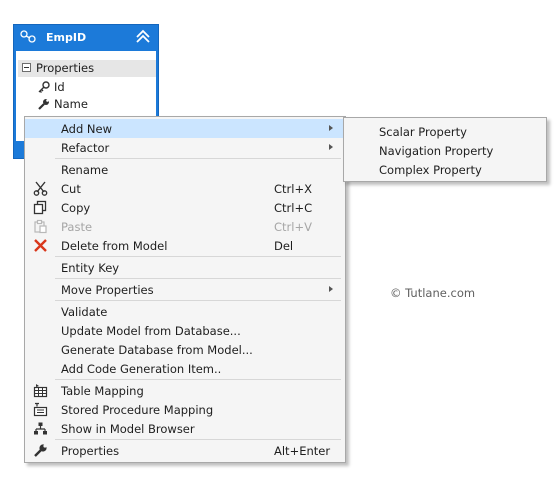 The height and width of the screenshot is (478, 556). What do you see at coordinates (185, 226) in the screenshot?
I see `menu-item-paste: Paste Ctrl+V` at bounding box center [185, 226].